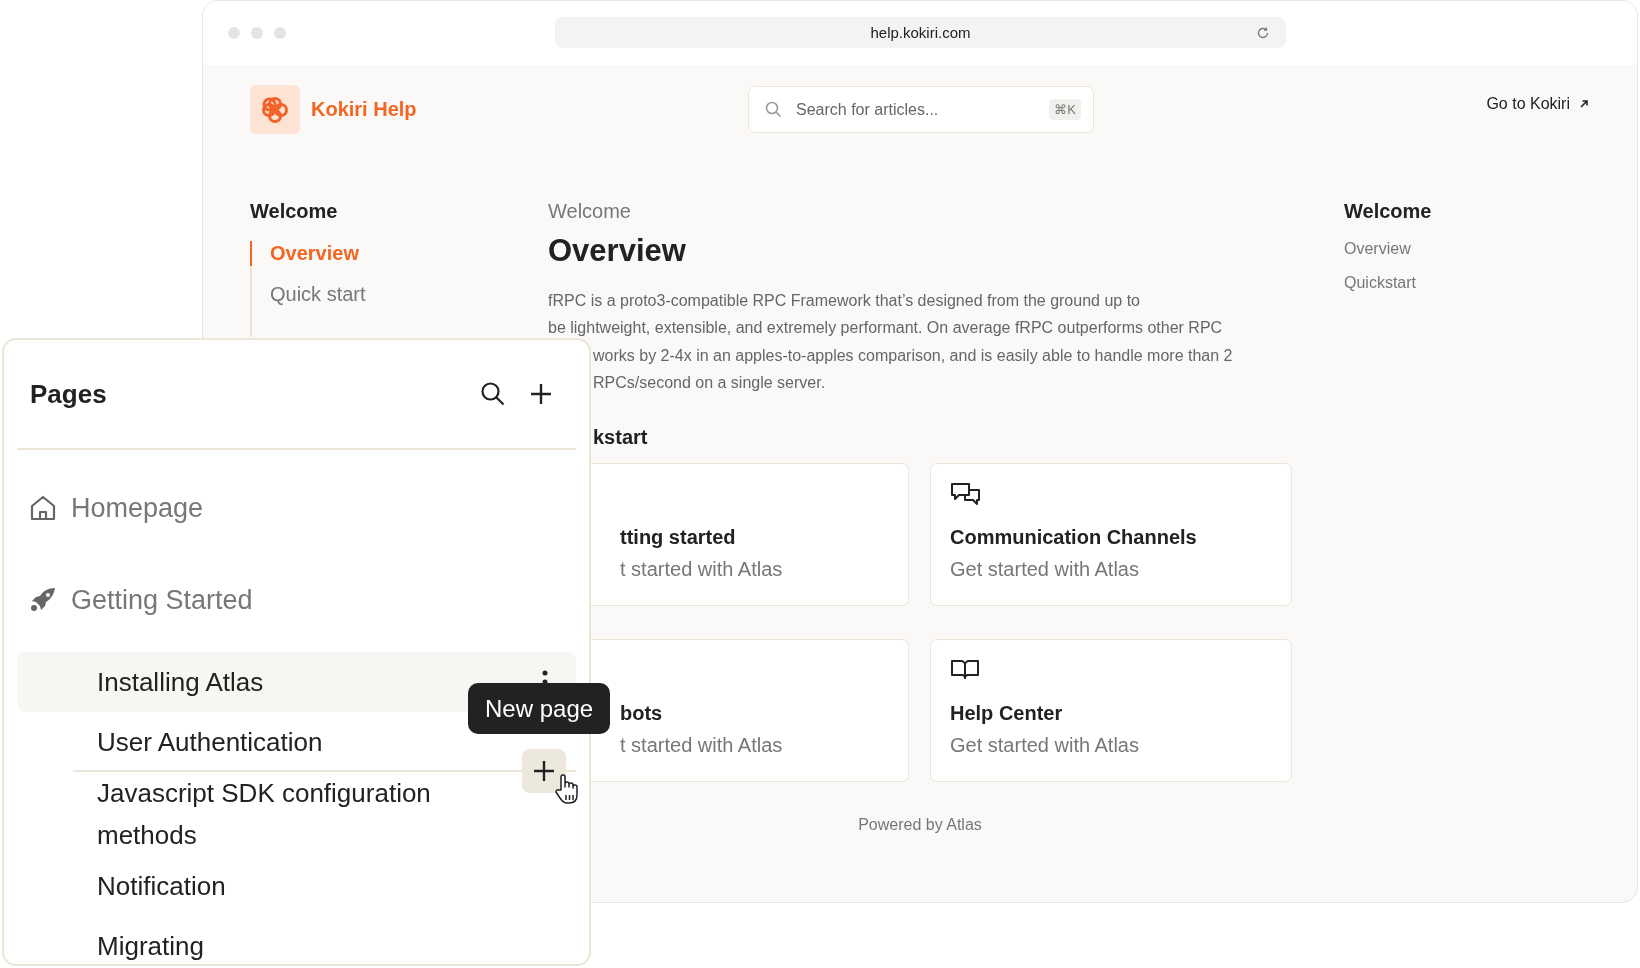 This screenshot has width=1640, height=968. Describe the element at coordinates (1111, 711) in the screenshot. I see `article-card: Help Center Get started with Atlas` at that location.